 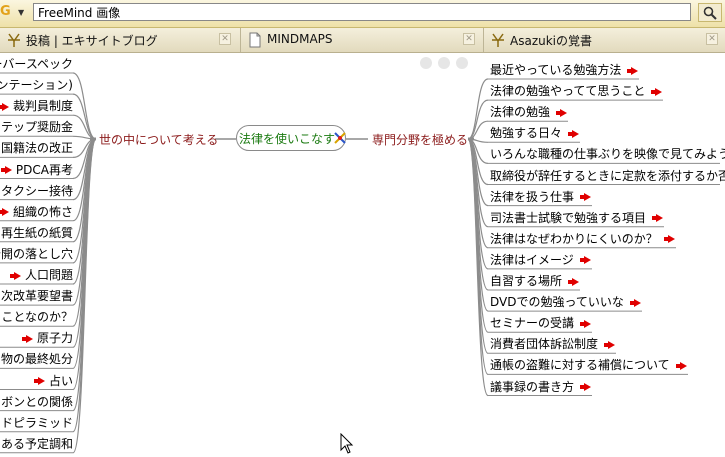 I want to click on left-child-node: ゼンテーション), so click(x=36, y=85).